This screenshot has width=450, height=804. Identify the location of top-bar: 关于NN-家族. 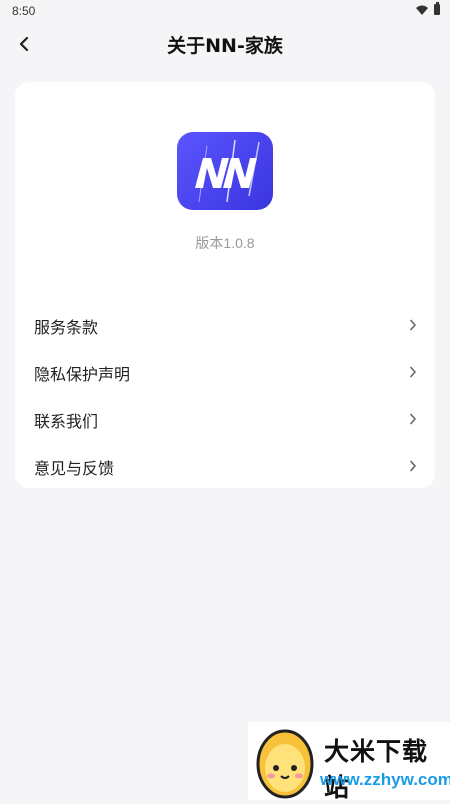
(225, 44).